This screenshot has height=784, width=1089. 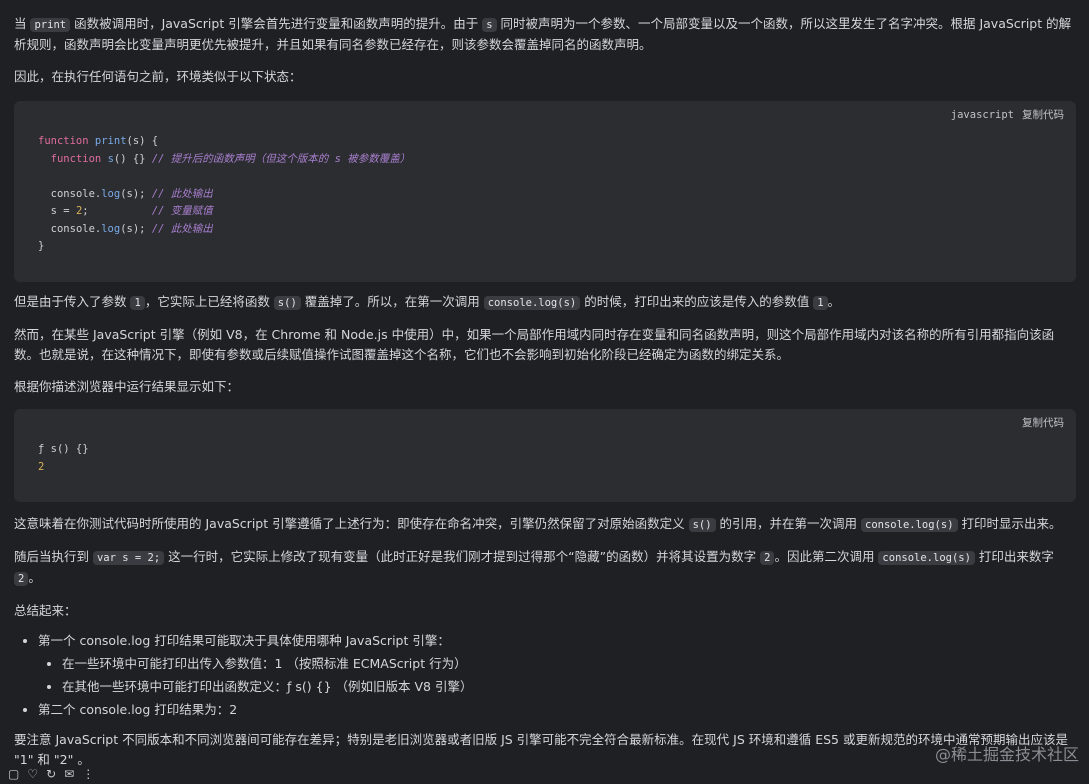 I want to click on code-block-header: 复制代码, so click(x=1039, y=423).